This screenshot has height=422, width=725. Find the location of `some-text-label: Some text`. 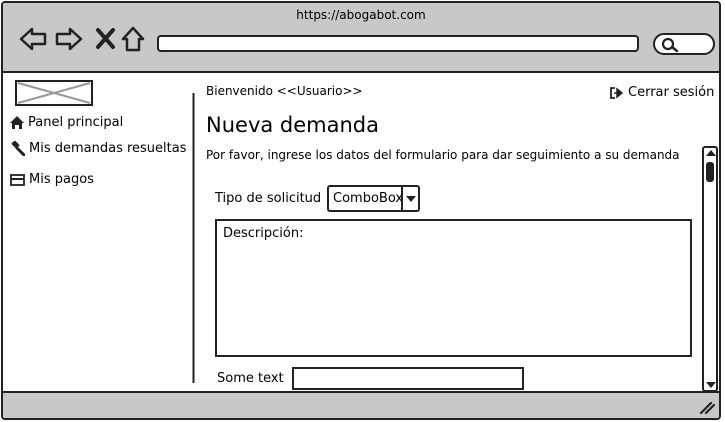

some-text-label: Some text is located at coordinates (250, 378).